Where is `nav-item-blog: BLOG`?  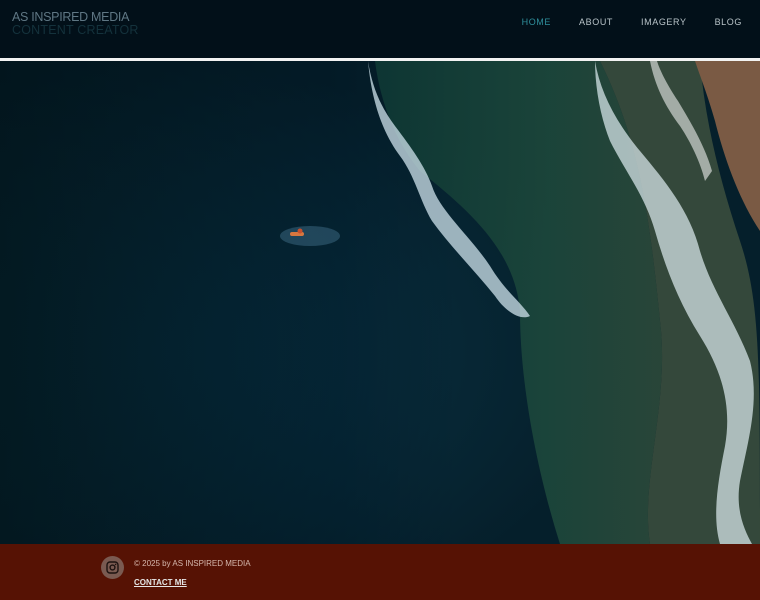
nav-item-blog: BLOG is located at coordinates (728, 22).